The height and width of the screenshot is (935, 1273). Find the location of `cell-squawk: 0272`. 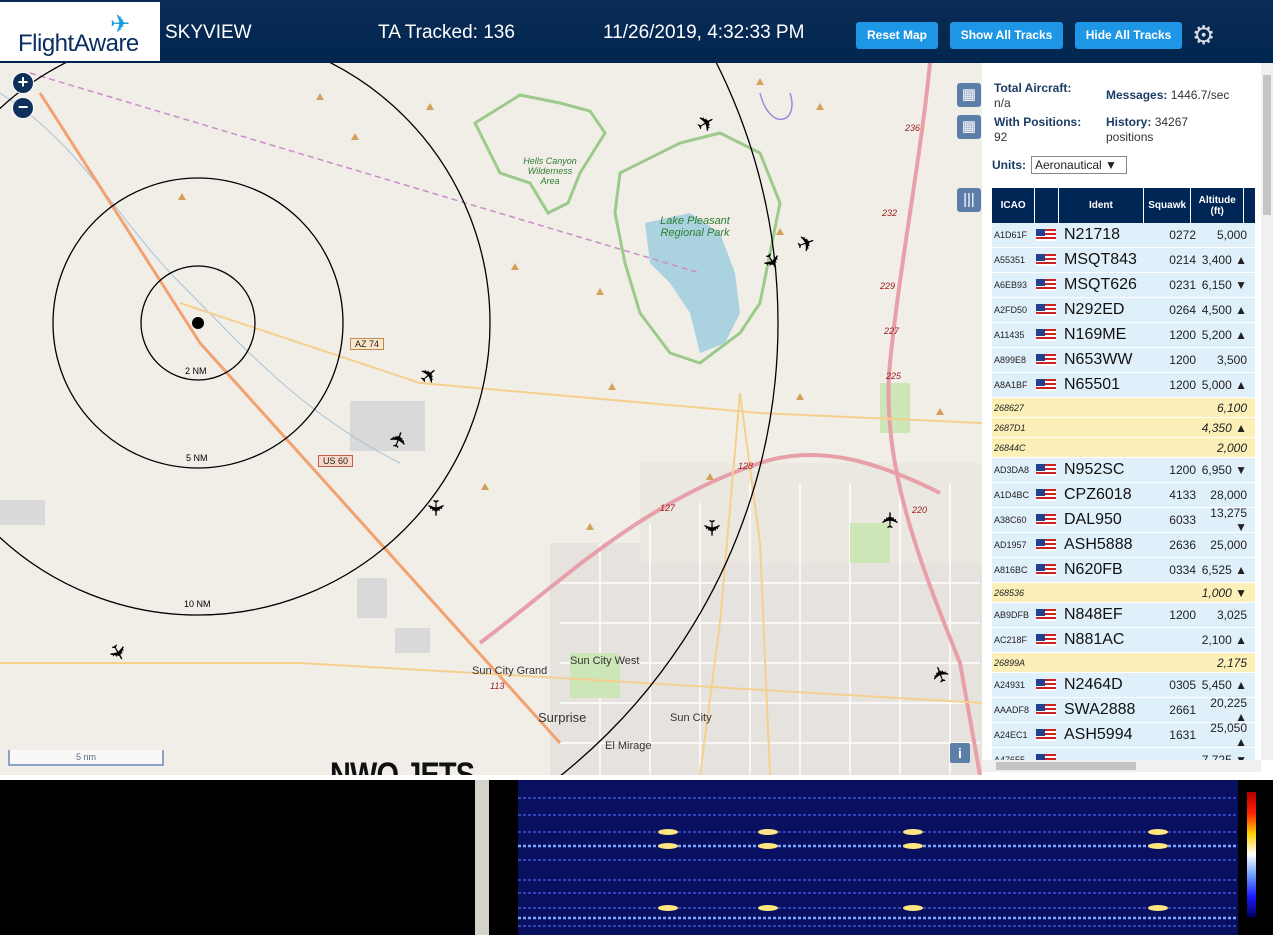

cell-squawk: 0272 is located at coordinates (1182, 235).